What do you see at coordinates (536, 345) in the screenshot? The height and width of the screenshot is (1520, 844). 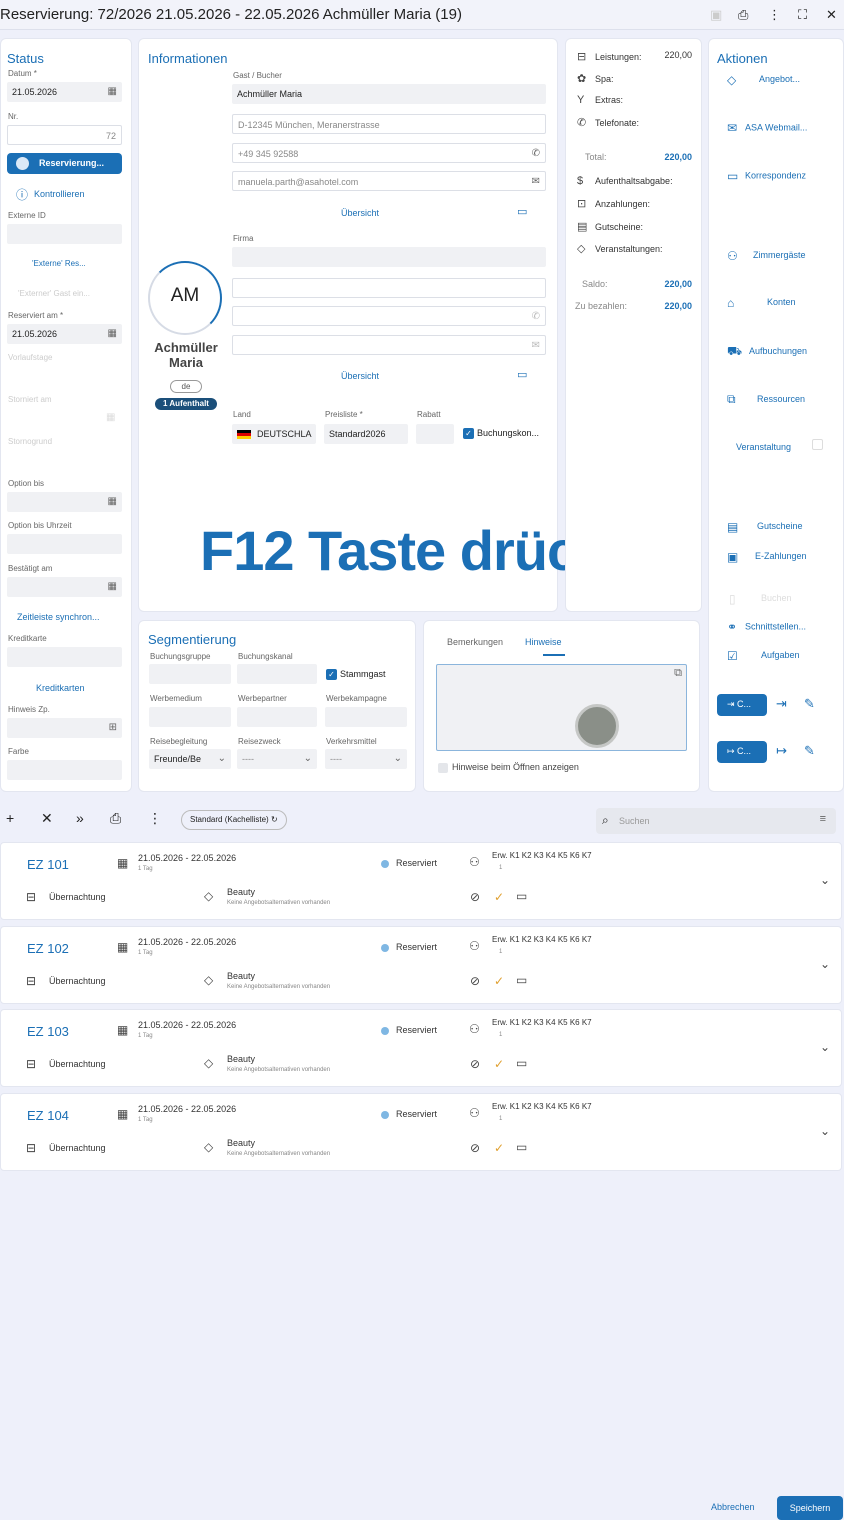 I see `mail-icon: ✉` at bounding box center [536, 345].